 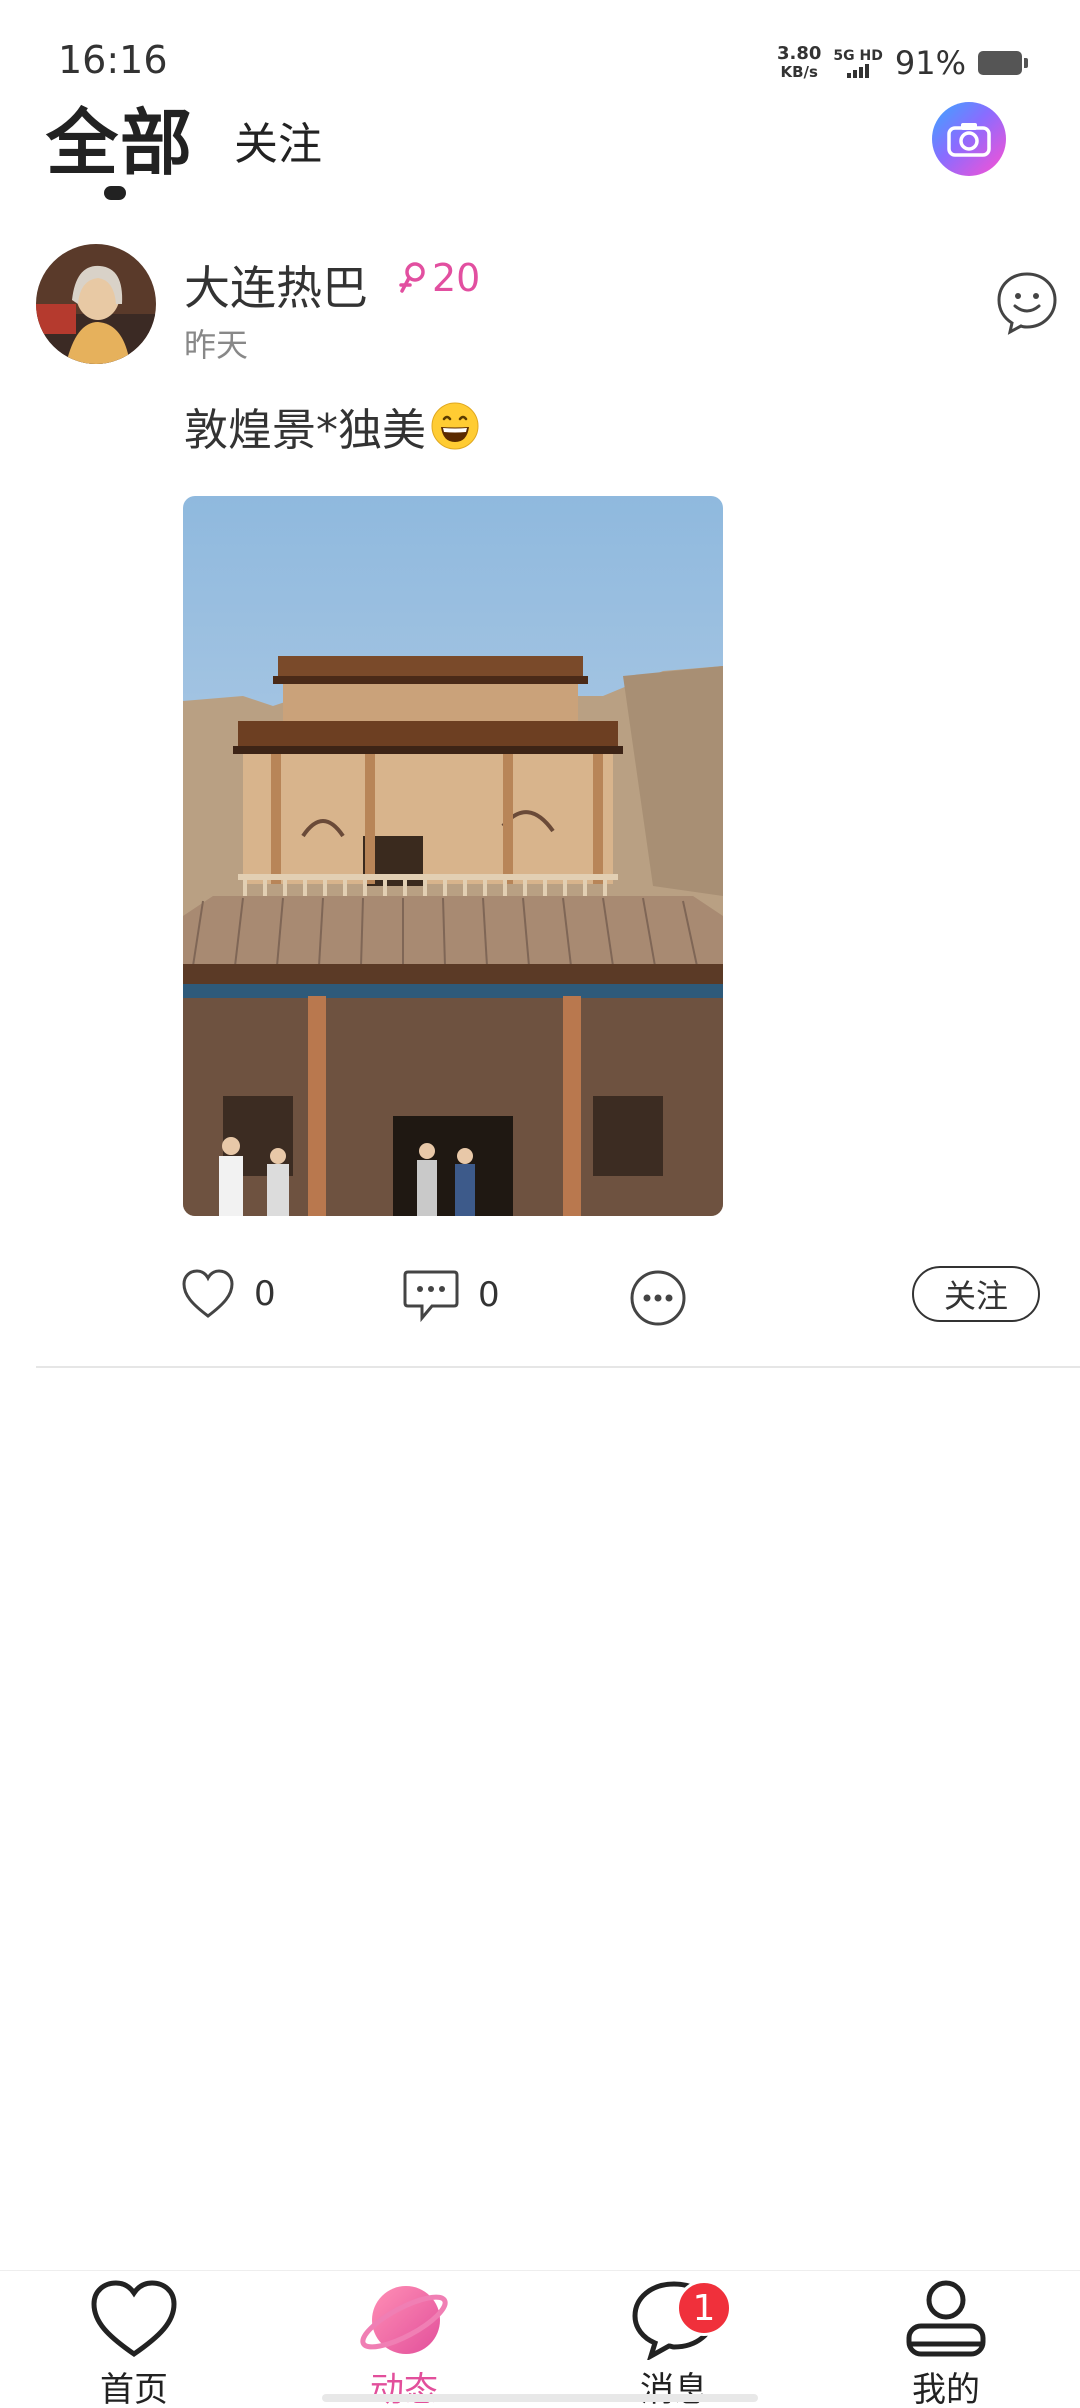 I want to click on network-speed-value: 3.80, so click(x=799, y=53).